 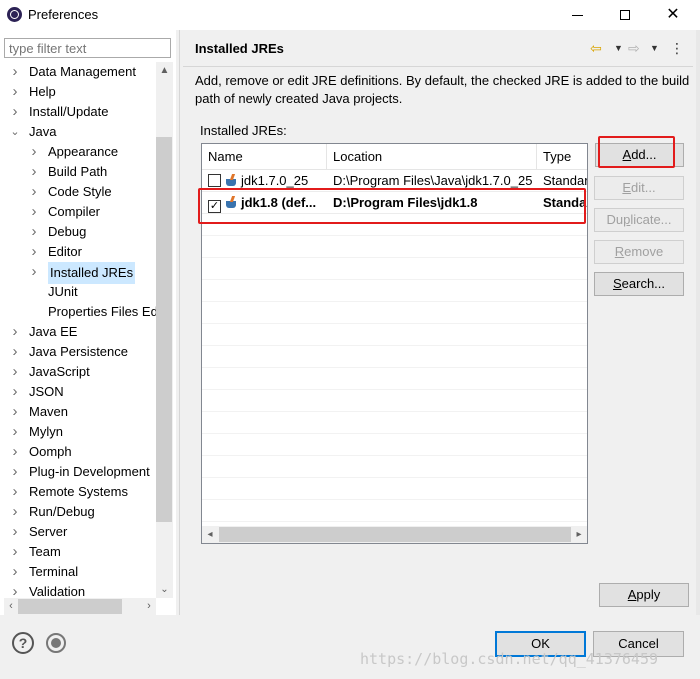 What do you see at coordinates (648, 594) in the screenshot?
I see `button-label: pply` at bounding box center [648, 594].